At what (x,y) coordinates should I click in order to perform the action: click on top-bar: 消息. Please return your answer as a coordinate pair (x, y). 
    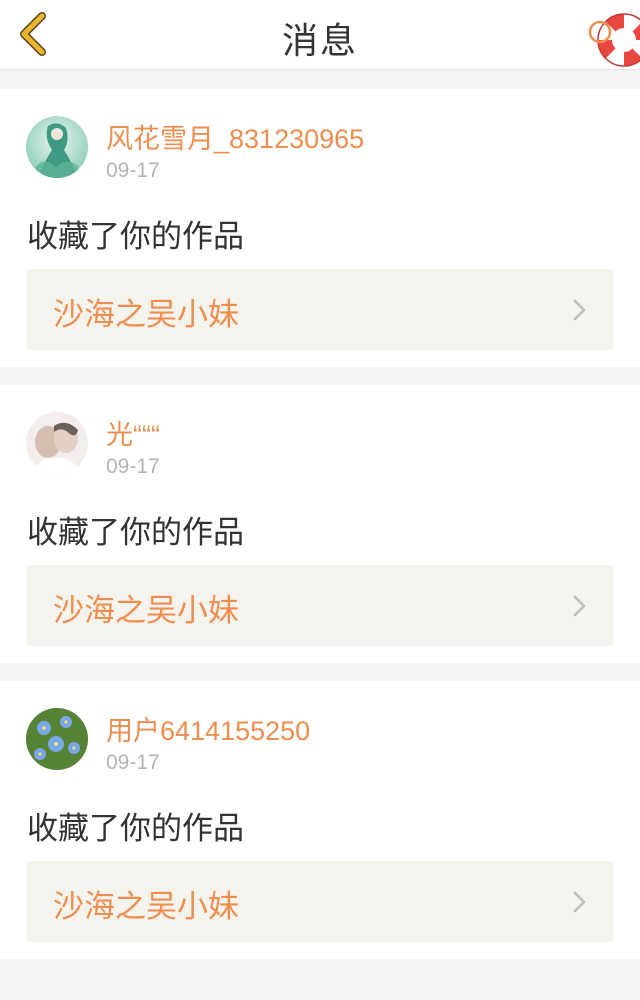
    Looking at the image, I should click on (320, 35).